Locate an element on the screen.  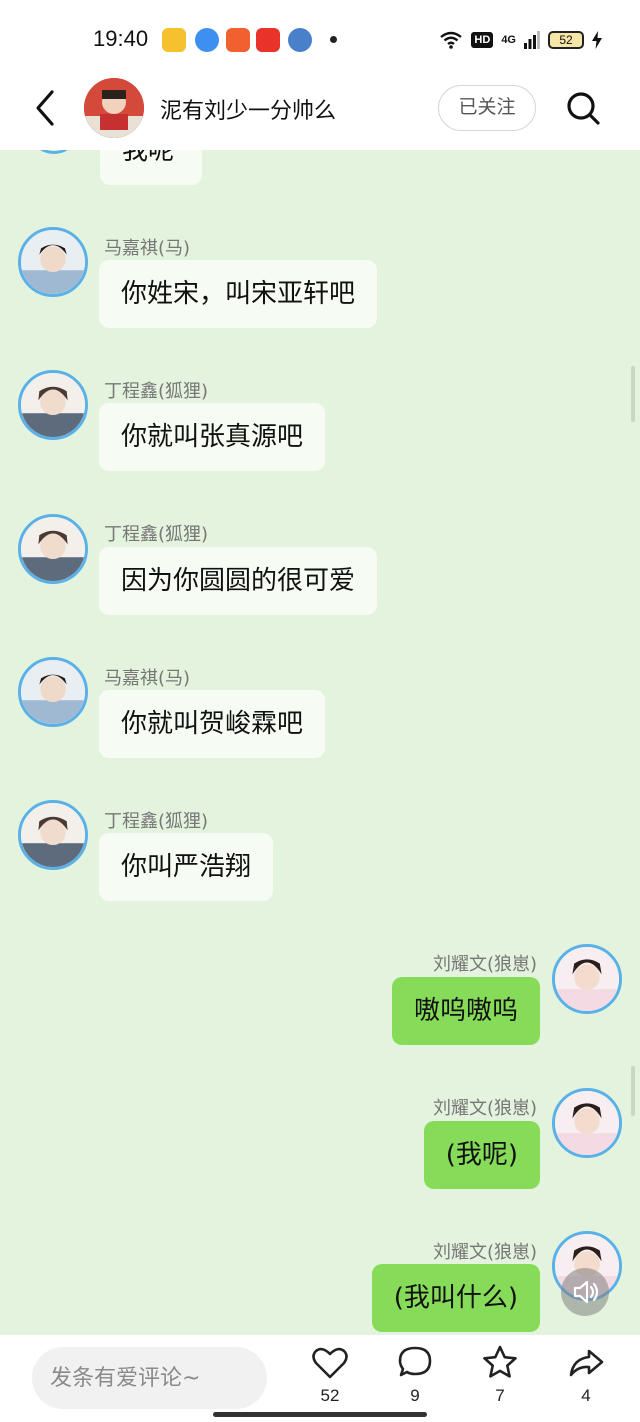
star-icon is located at coordinates (500, 1361).